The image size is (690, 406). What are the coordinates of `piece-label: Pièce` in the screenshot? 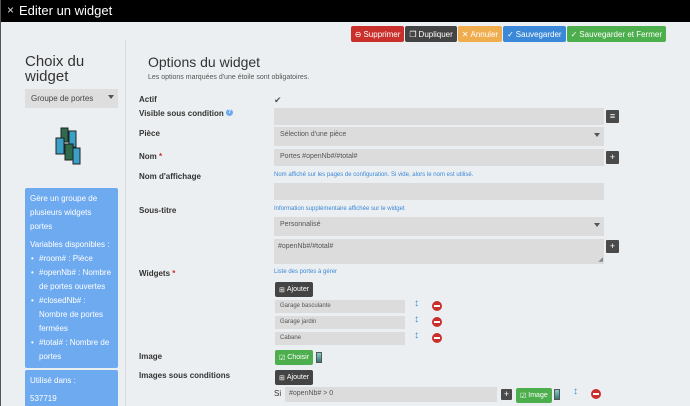 It's located at (149, 133).